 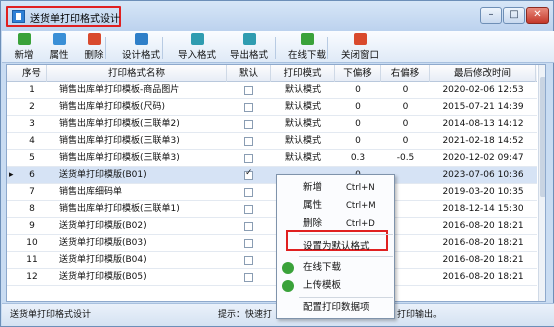 What do you see at coordinates (360, 47) in the screenshot?
I see `toolbar-close-window-button: 关闭窗口` at bounding box center [360, 47].